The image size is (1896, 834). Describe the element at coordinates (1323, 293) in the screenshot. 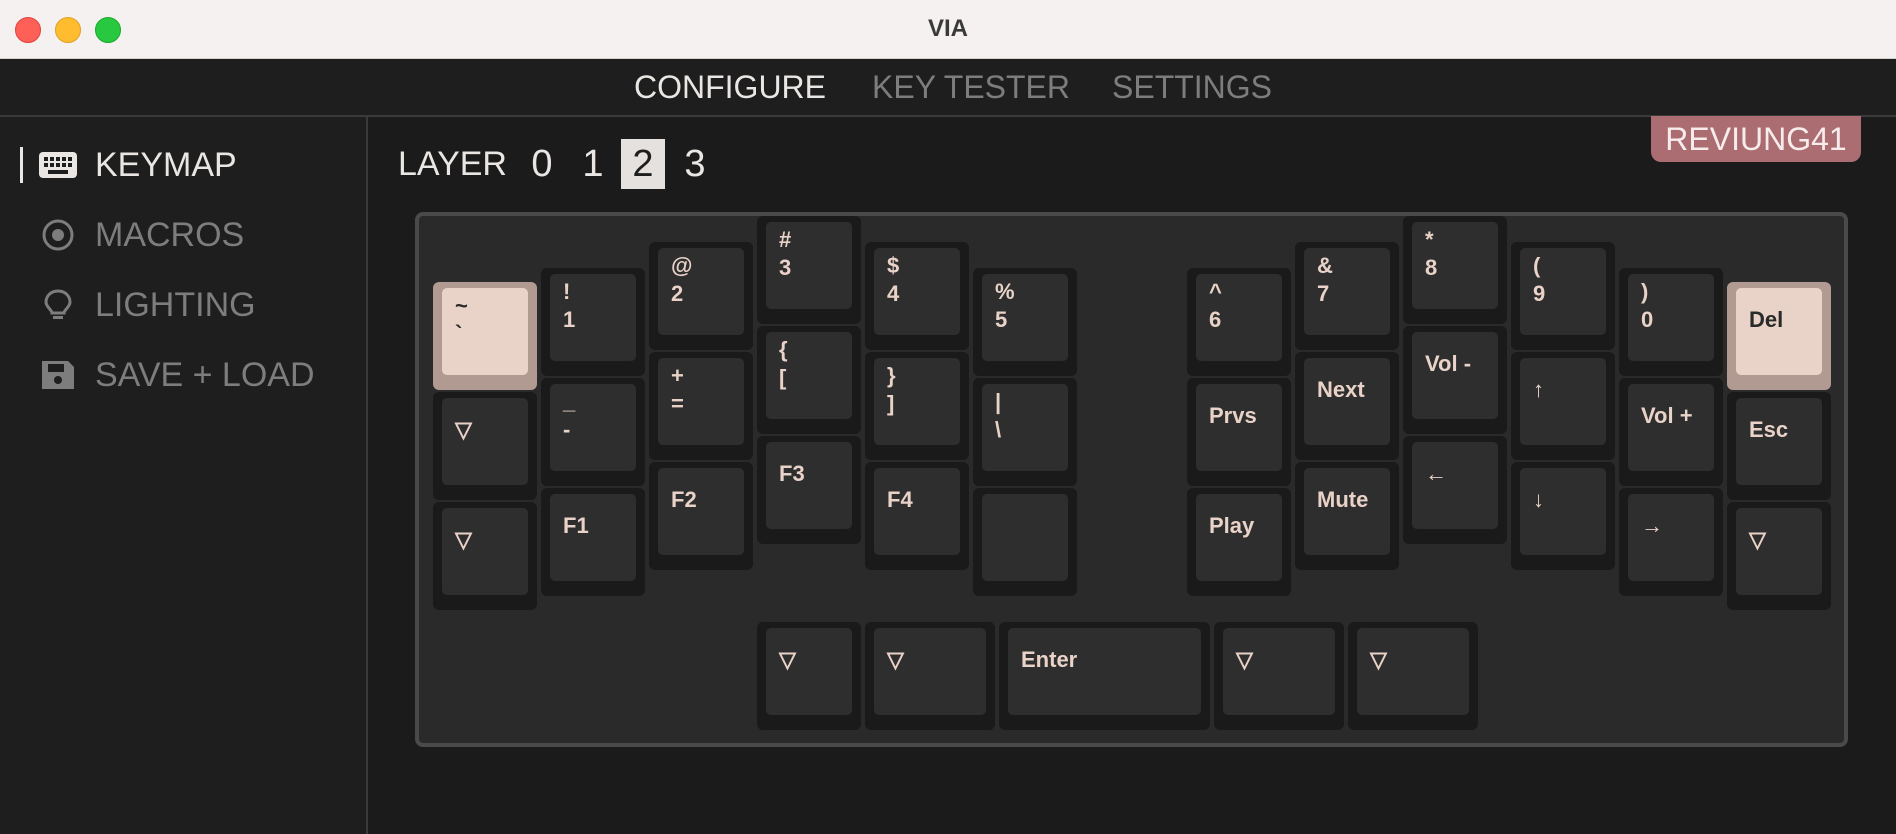

I see `key-legend-bottom: 7` at that location.